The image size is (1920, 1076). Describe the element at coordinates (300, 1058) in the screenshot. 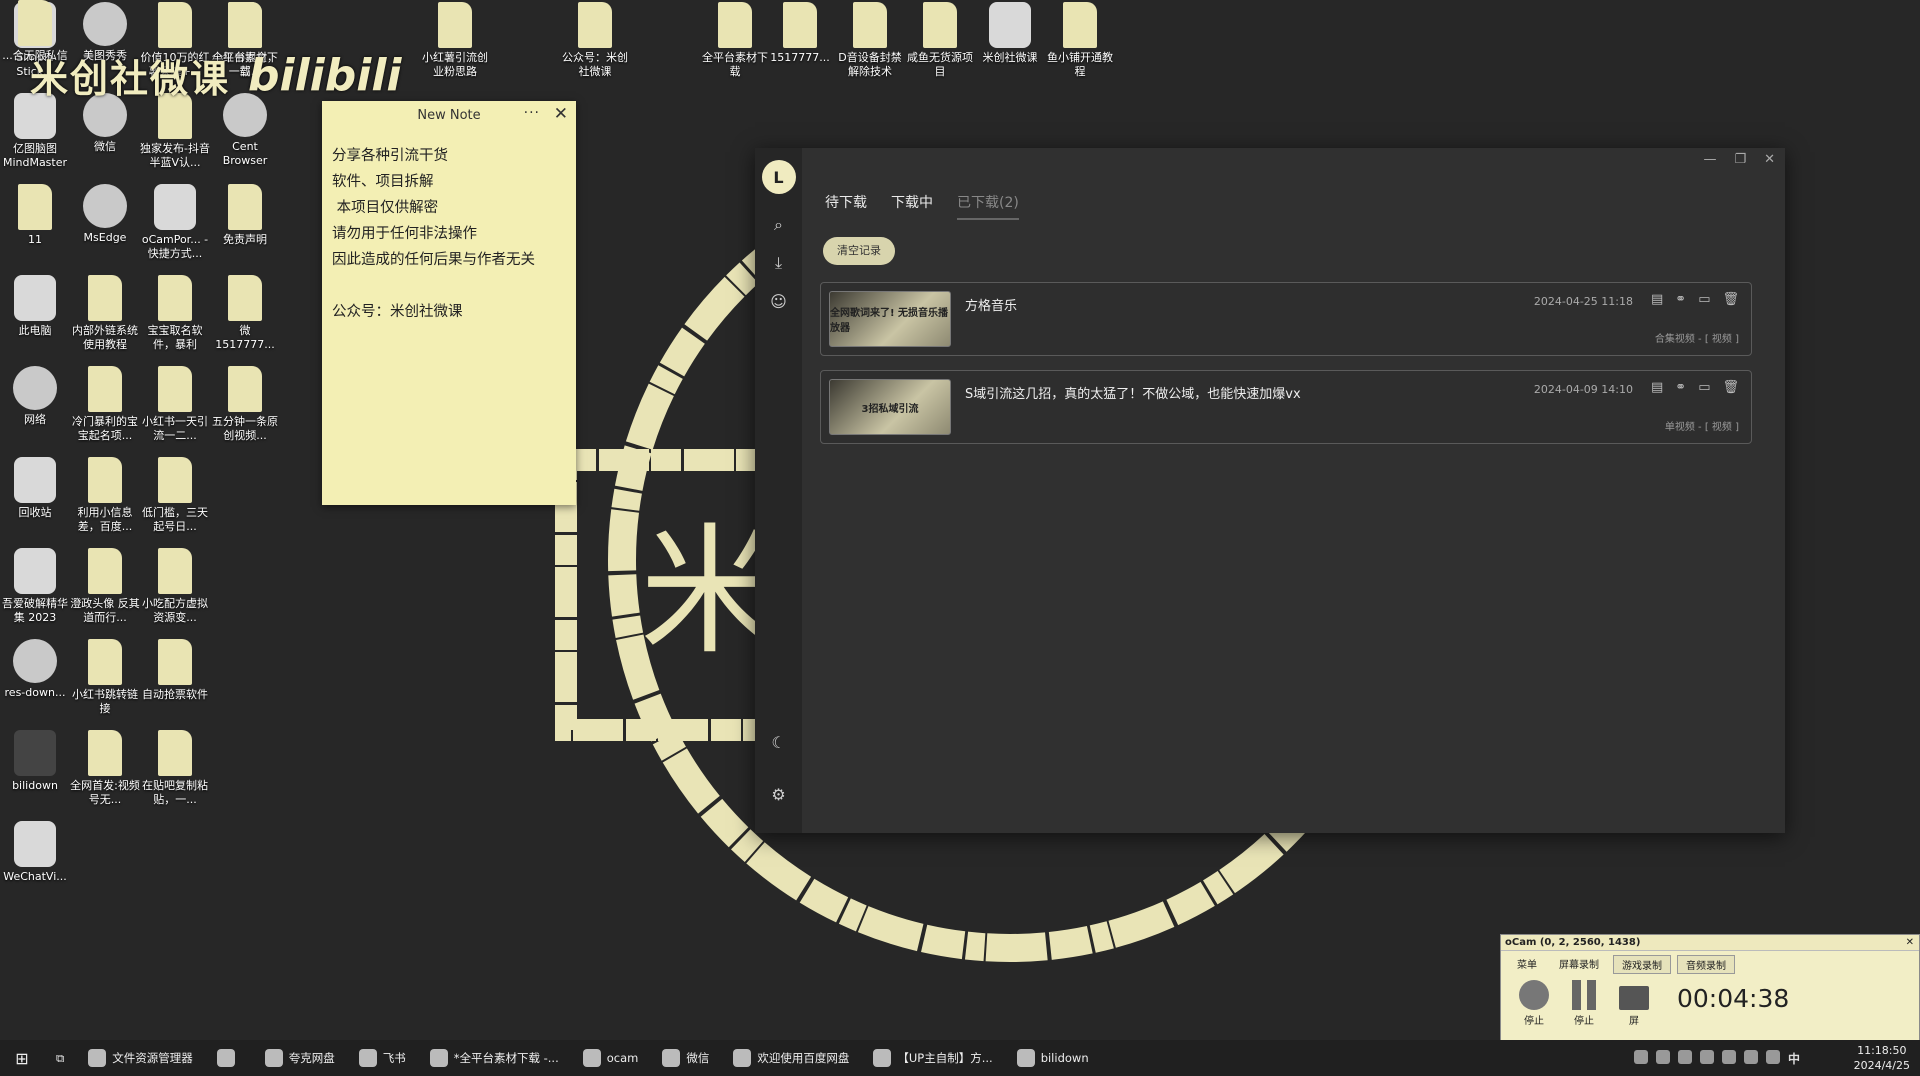

I see `taskbar-item: 夸克网盘` at that location.